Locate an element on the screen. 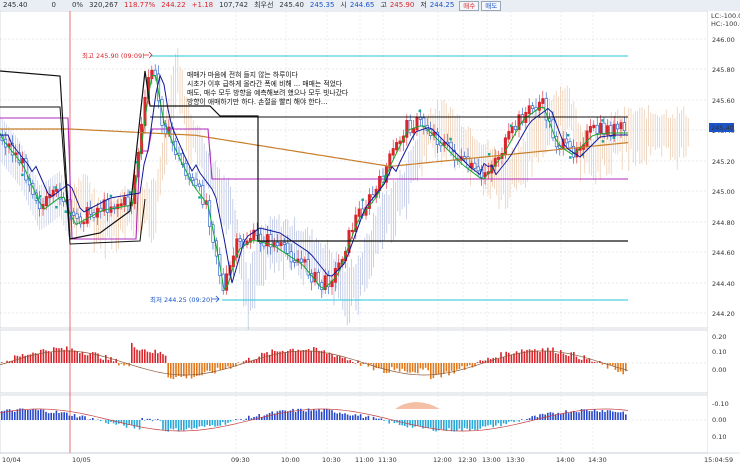  toolbar-field1: 245.40 is located at coordinates (15, 5).